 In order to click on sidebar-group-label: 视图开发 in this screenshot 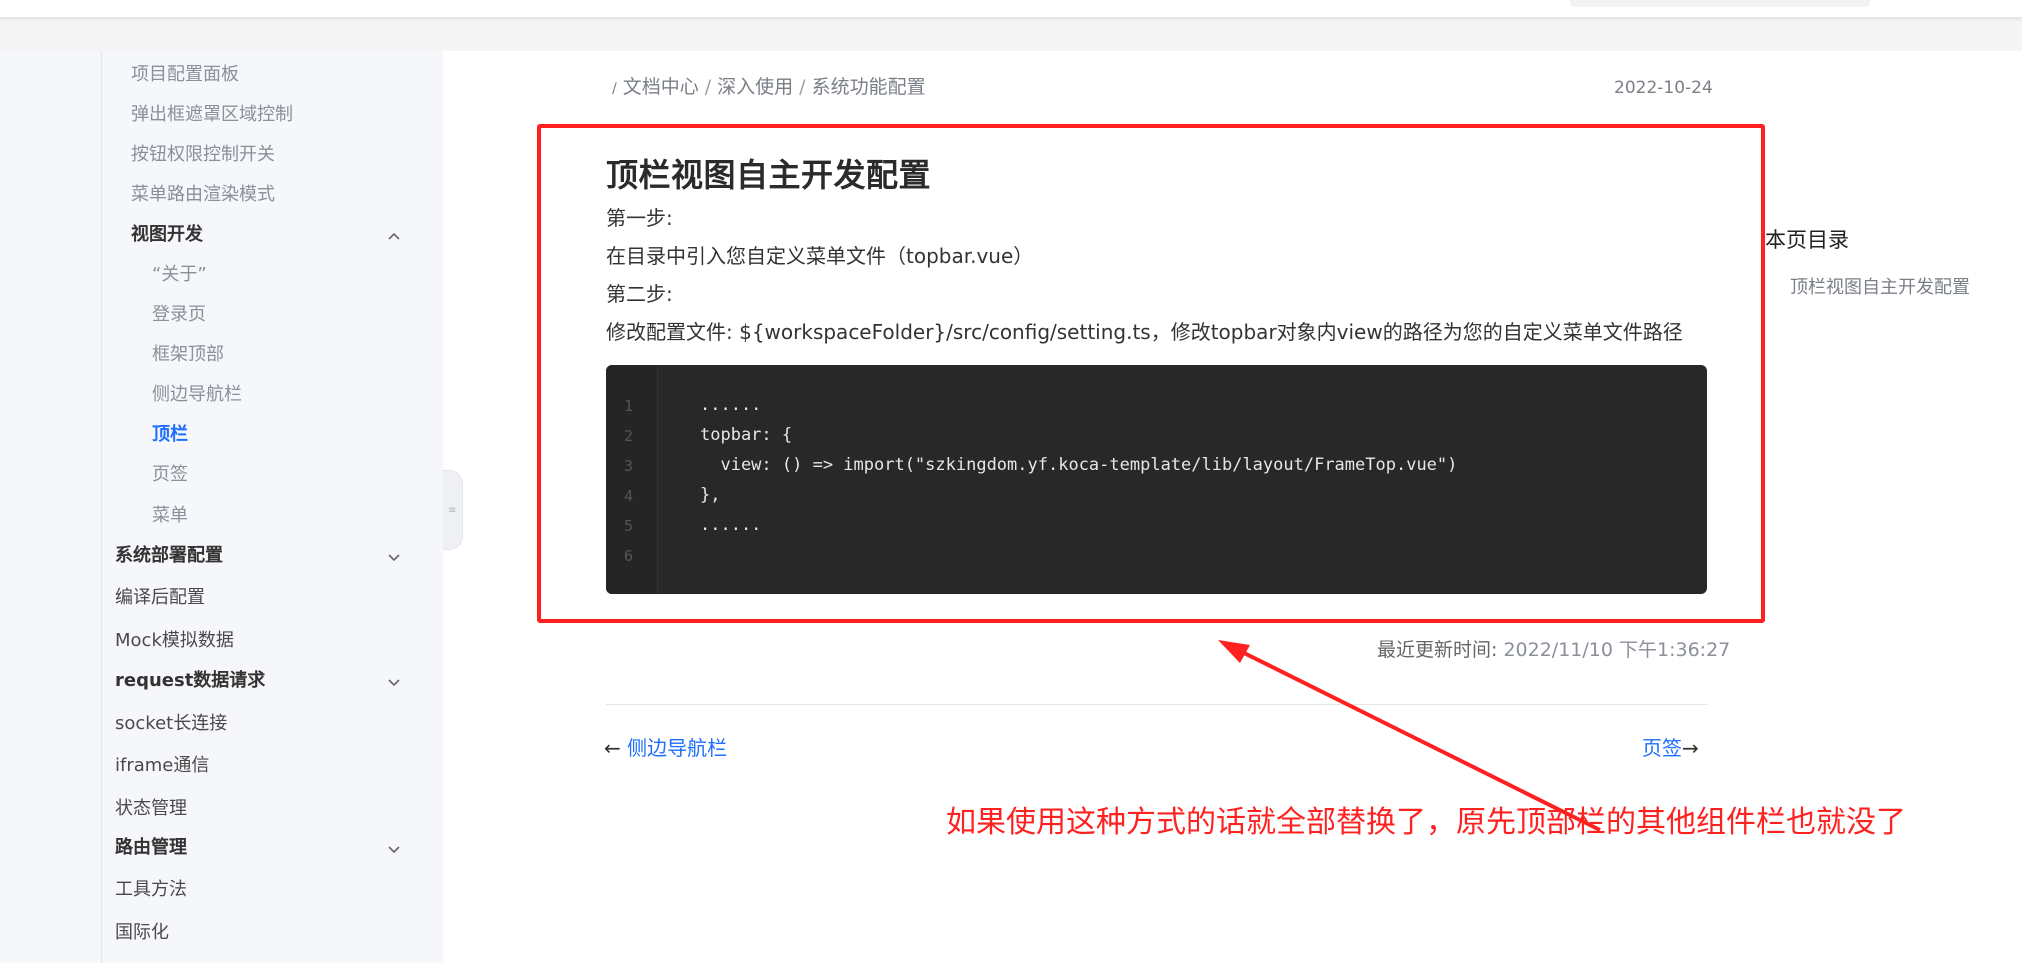, I will do `click(167, 234)`.